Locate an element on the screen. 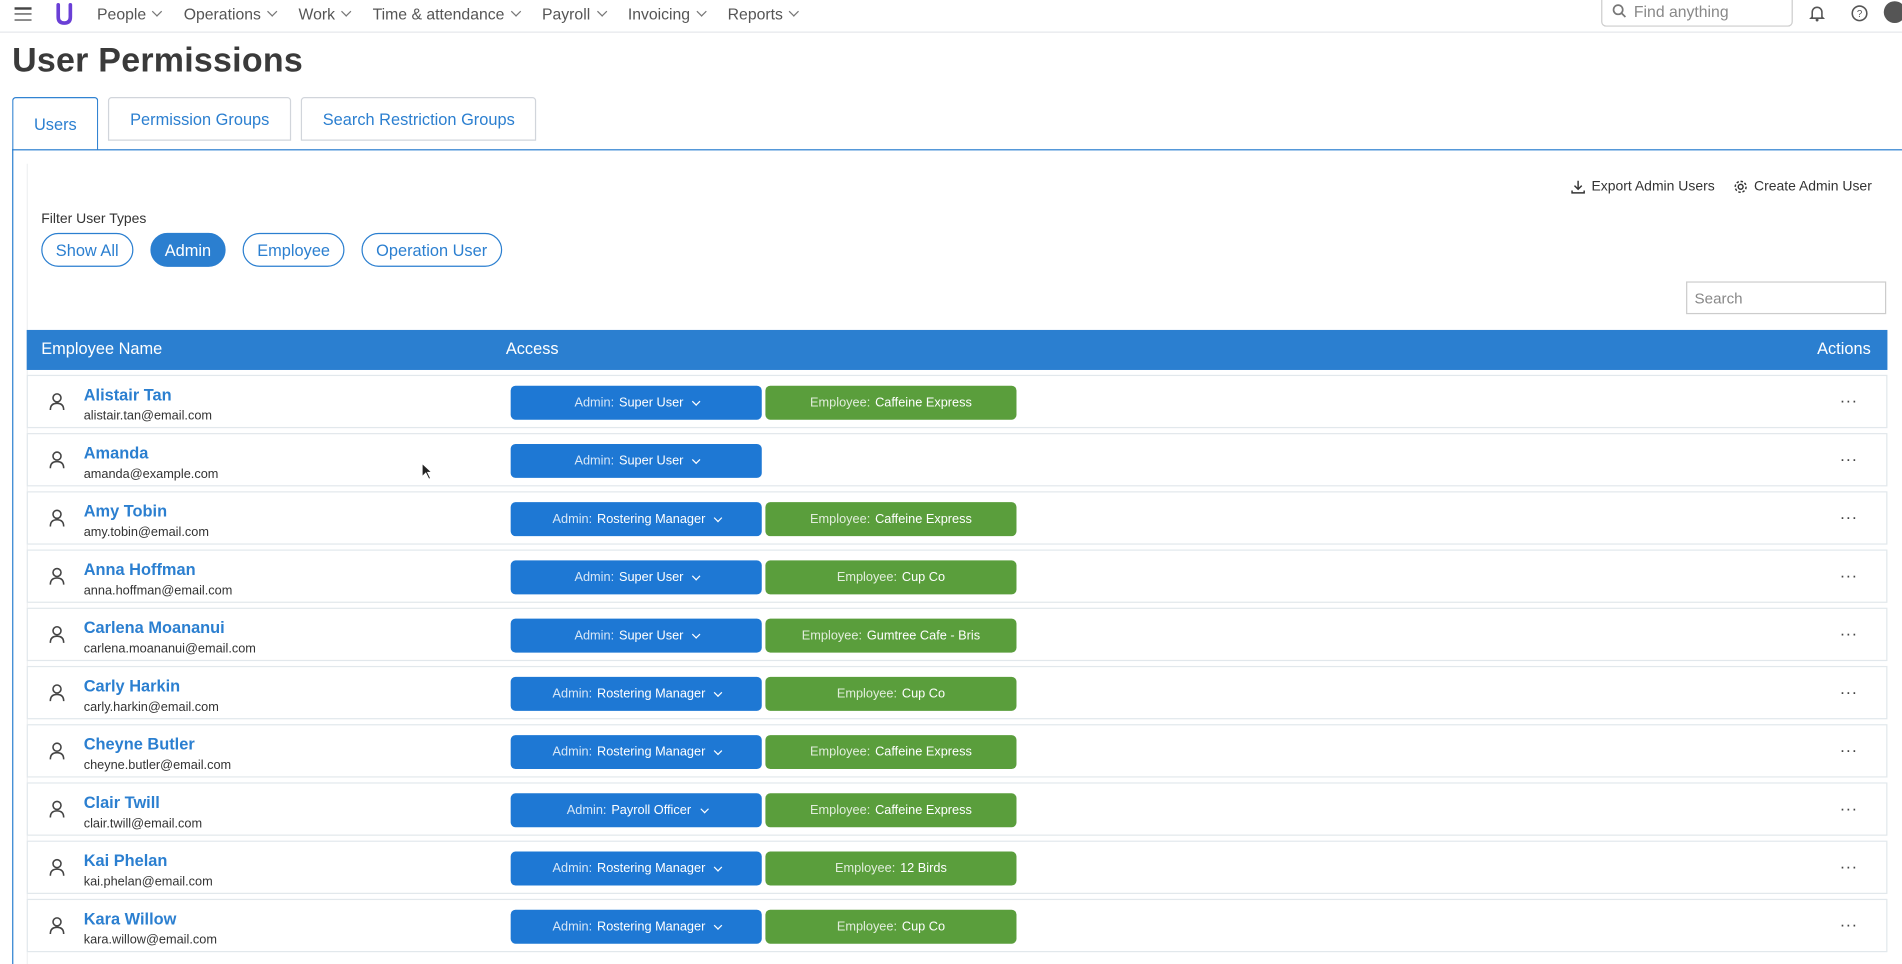  table-search-input: Search is located at coordinates (1786, 298).